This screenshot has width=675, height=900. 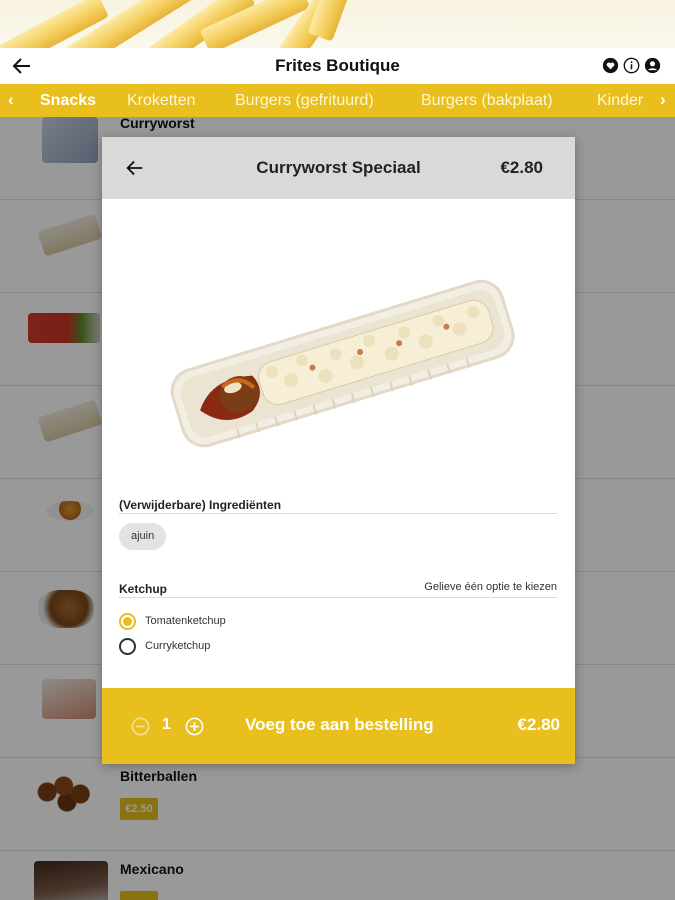 I want to click on app-bar: Frites Boutique, so click(x=337, y=66).